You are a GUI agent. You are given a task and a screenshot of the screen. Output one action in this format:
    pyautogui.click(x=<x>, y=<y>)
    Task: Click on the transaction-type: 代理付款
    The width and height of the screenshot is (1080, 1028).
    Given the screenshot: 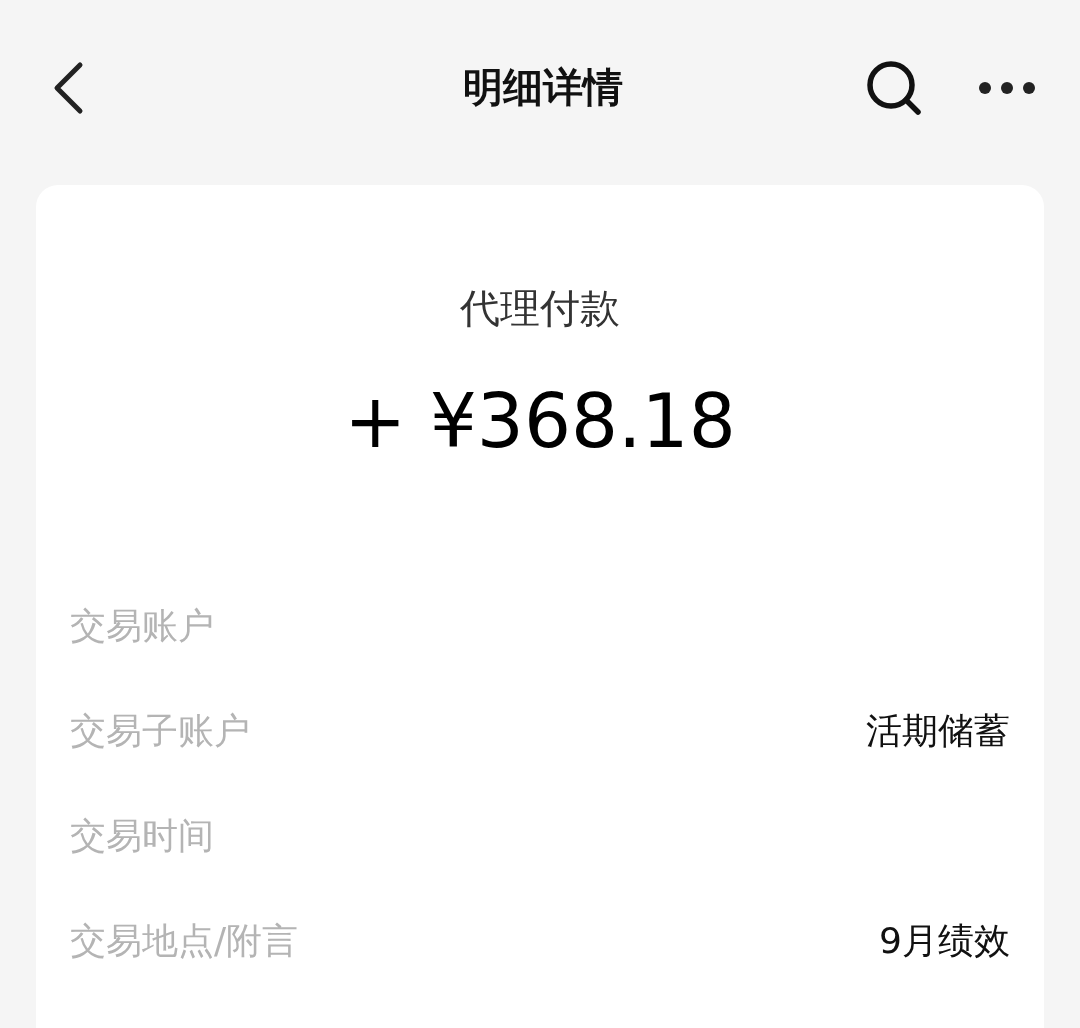 What is the action you would take?
    pyautogui.click(x=540, y=308)
    